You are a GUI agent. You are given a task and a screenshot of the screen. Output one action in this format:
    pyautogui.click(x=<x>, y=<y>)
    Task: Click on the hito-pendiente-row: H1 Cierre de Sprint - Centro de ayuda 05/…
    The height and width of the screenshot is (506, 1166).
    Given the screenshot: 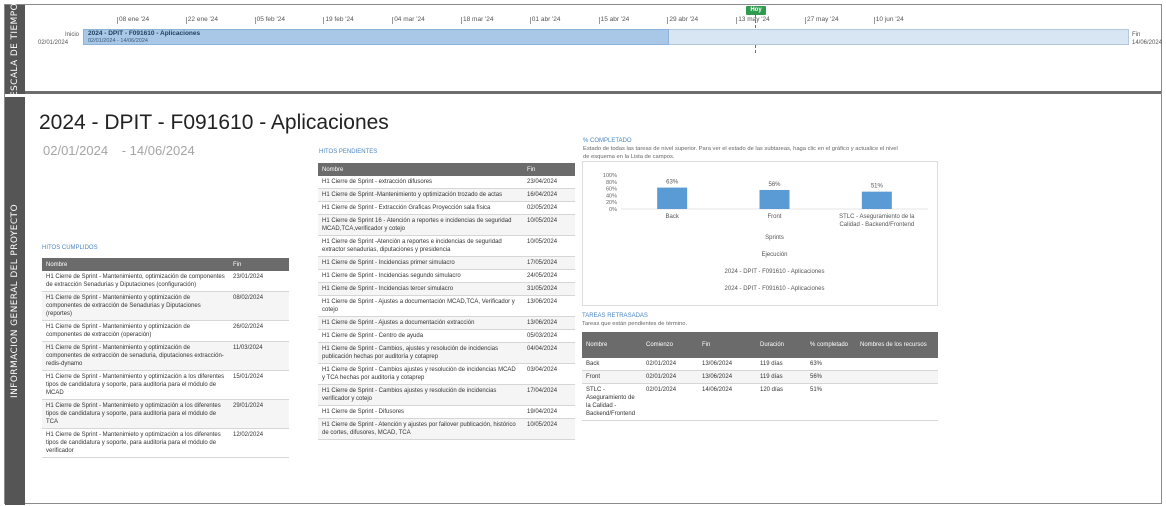 What is the action you would take?
    pyautogui.click(x=446, y=336)
    